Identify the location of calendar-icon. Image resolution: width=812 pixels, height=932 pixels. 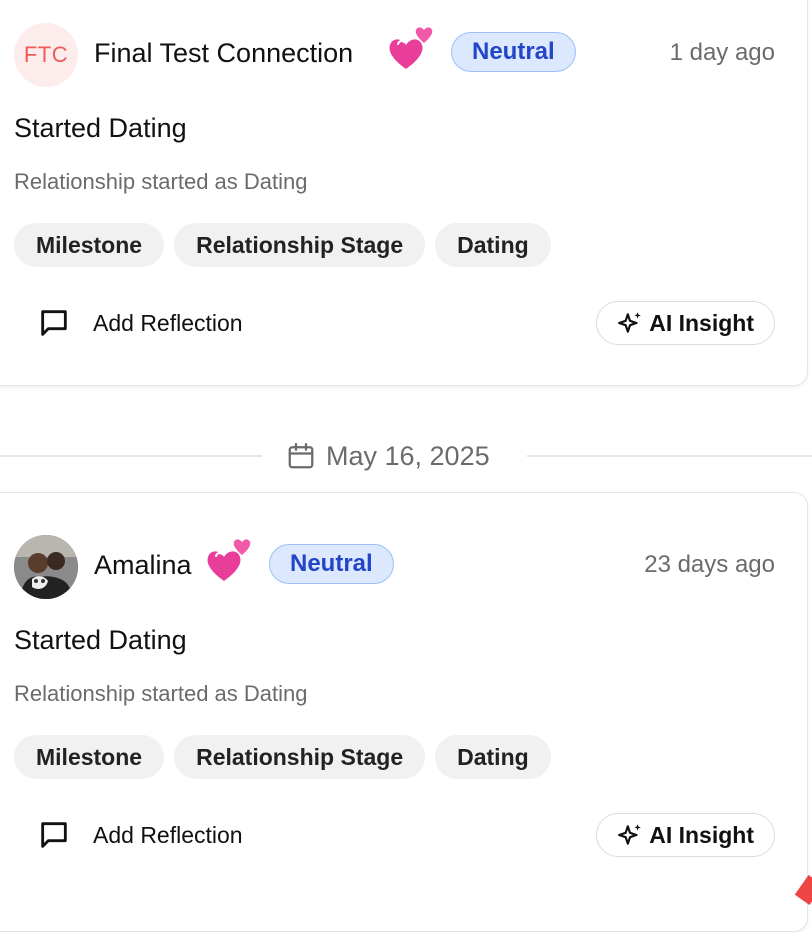
(301, 456).